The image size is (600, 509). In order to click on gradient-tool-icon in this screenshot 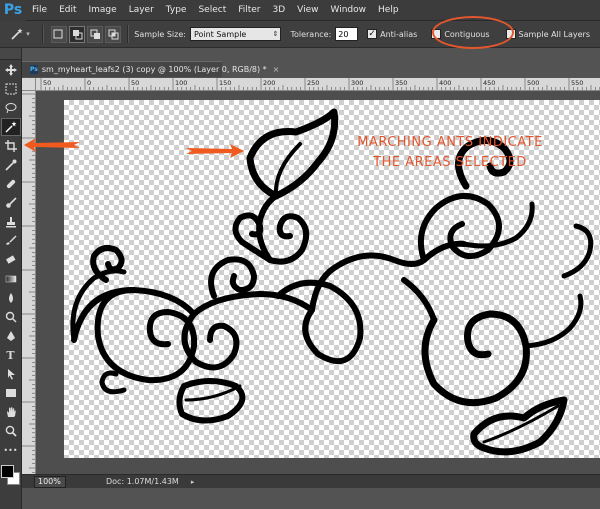, I will do `click(11, 279)`.